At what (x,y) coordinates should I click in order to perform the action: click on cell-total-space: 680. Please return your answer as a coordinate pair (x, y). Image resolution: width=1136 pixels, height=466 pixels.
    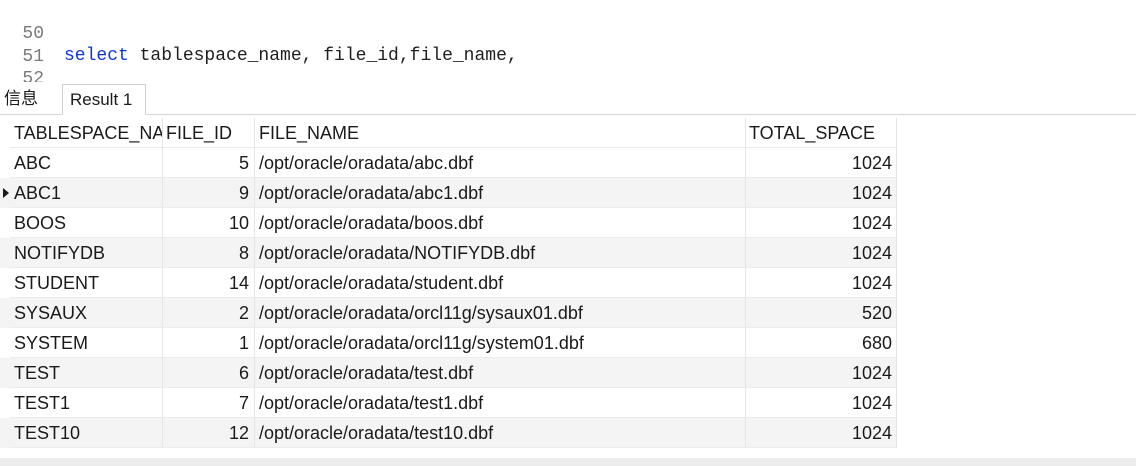
    Looking at the image, I should click on (821, 343).